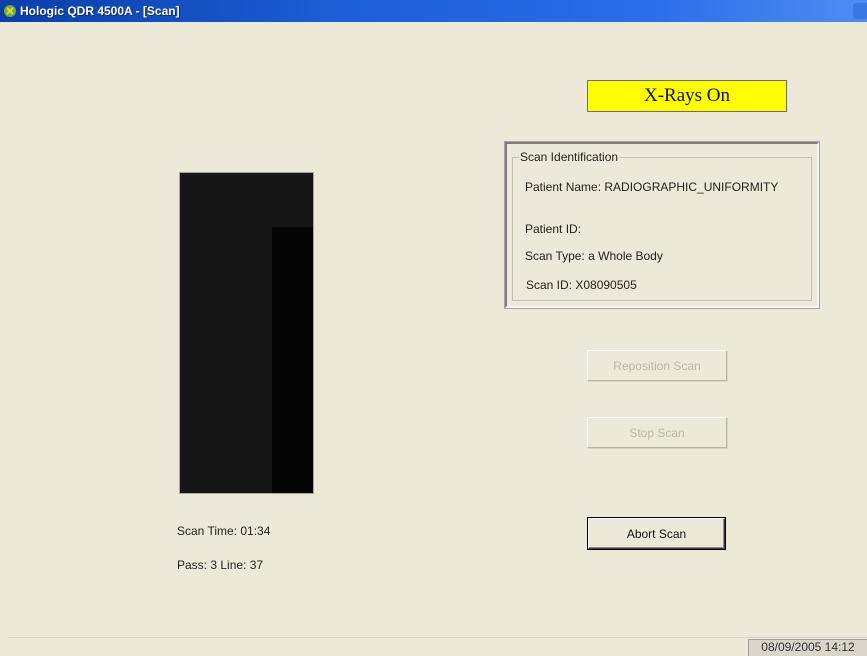 This screenshot has height=656, width=867. Describe the element at coordinates (581, 285) in the screenshot. I see `scan-id-field: Scan ID: X08090505` at that location.